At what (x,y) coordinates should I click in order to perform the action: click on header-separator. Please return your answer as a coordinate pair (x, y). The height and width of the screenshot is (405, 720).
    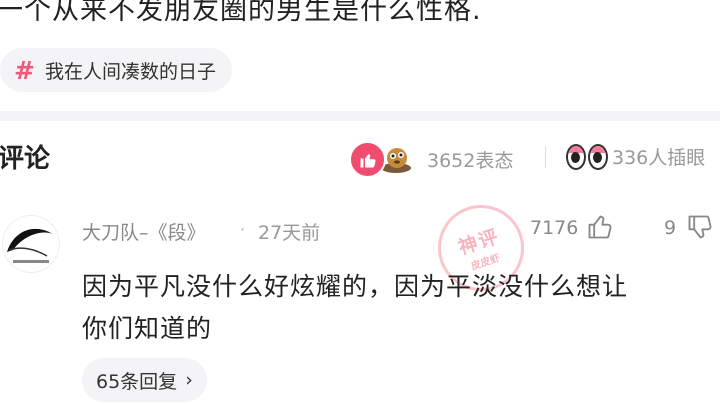
    Looking at the image, I should click on (545, 157).